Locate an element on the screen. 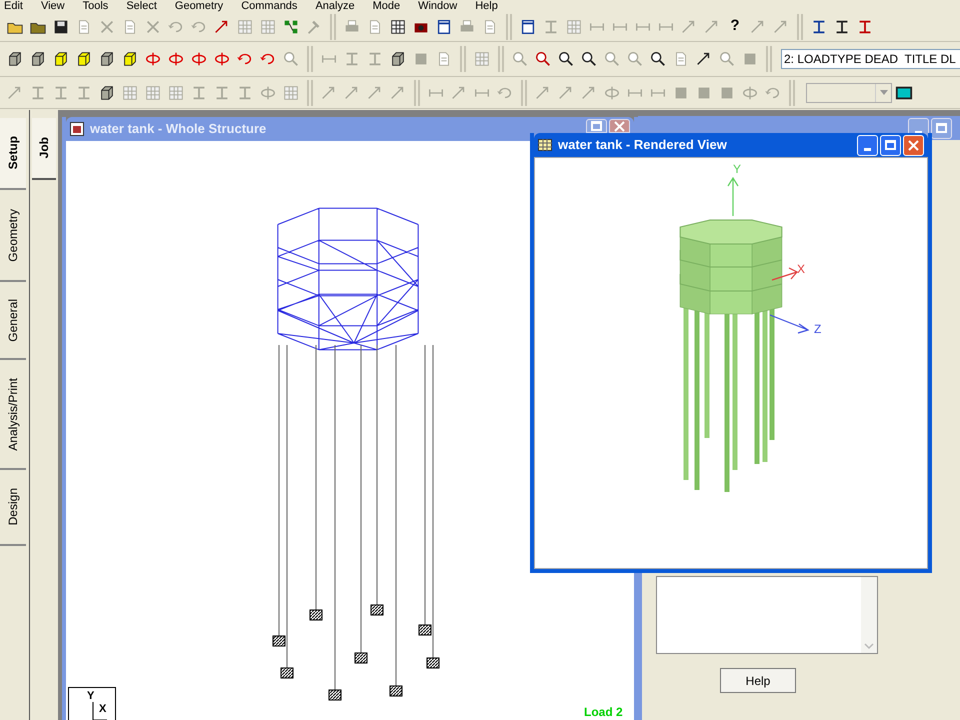 The height and width of the screenshot is (720, 960). menu-item: Commands is located at coordinates (269, 6).